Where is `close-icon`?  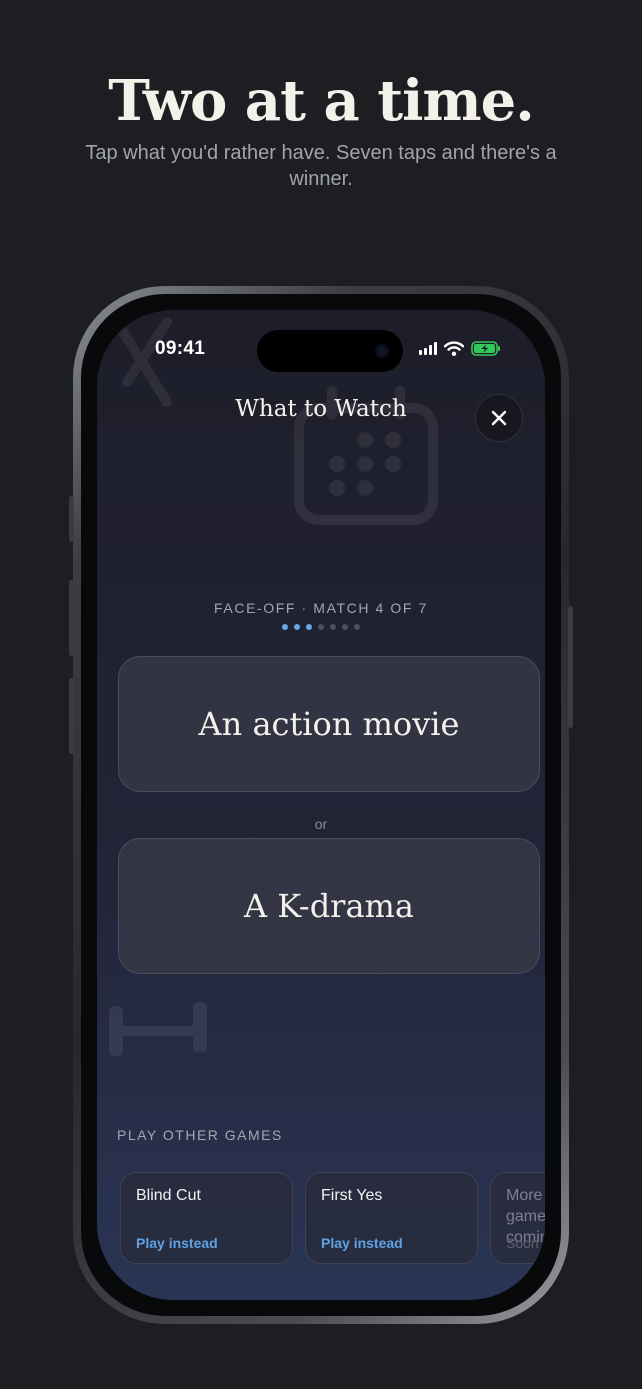
close-icon is located at coordinates (499, 418).